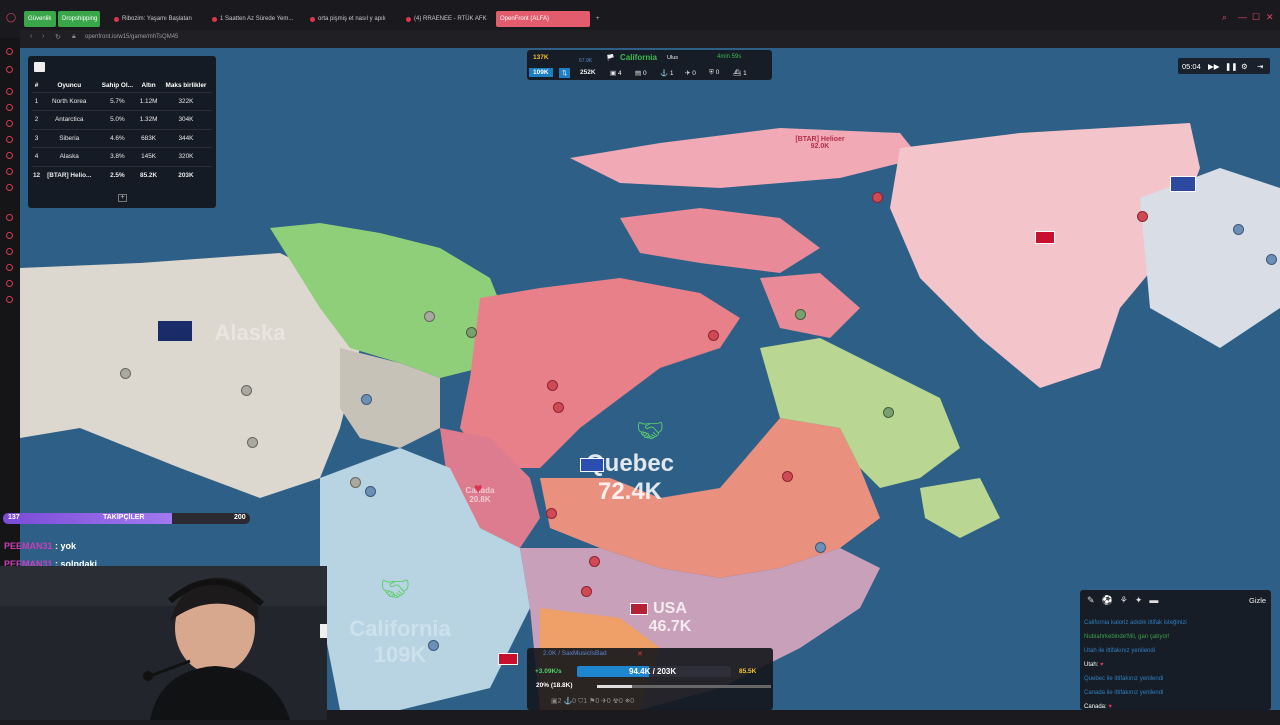 This screenshot has width=1280, height=725. What do you see at coordinates (240, 517) in the screenshot?
I see `follower-goal: 200` at bounding box center [240, 517].